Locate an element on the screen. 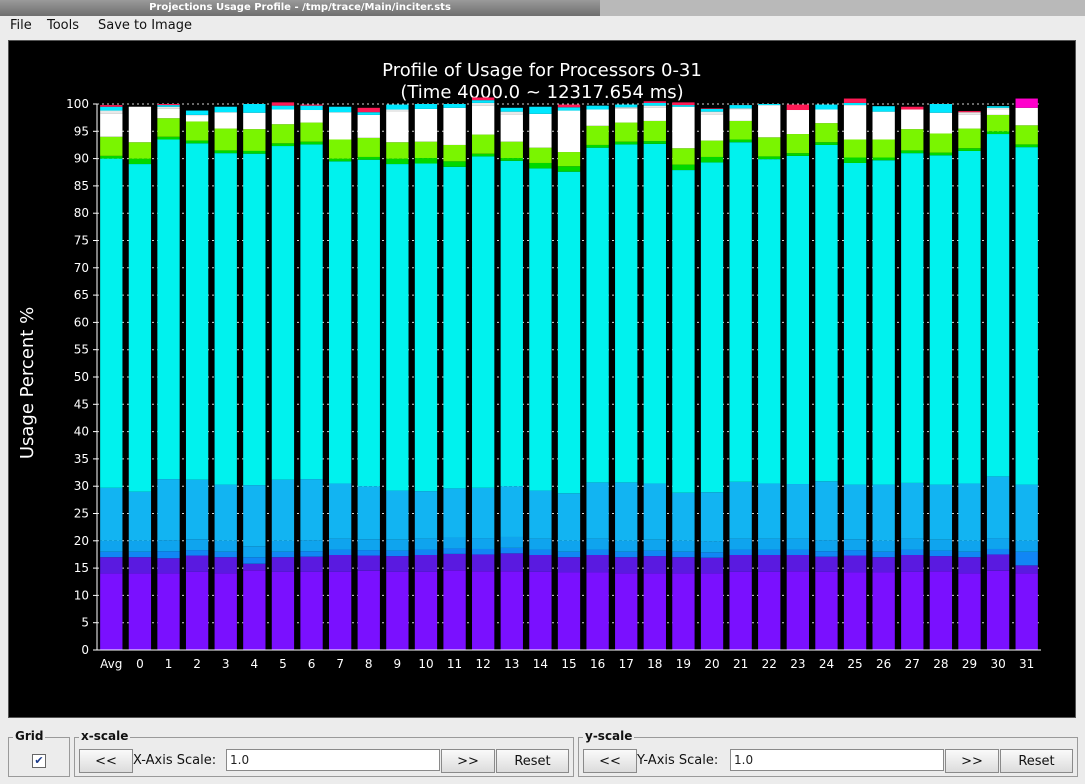 The width and height of the screenshot is (1085, 784). y-tick-label: 25 is located at coordinates (81, 514).